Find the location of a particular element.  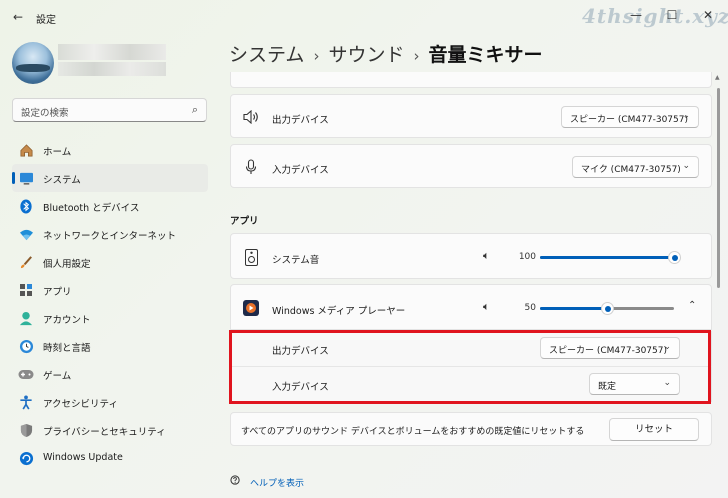

sidebar-item-label: プライバシーとセキュリティ is located at coordinates (104, 432).